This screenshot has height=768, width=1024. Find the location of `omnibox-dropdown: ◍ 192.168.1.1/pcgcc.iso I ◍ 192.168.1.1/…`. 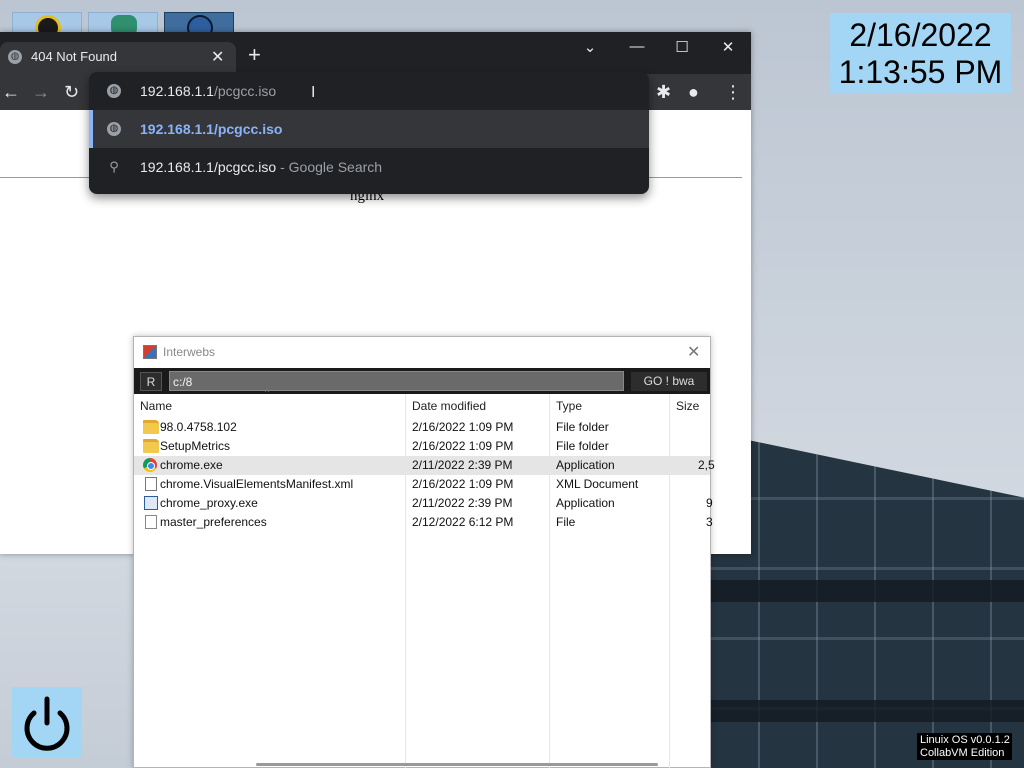

omnibox-dropdown: ◍ 192.168.1.1/pcgcc.iso I ◍ 192.168.1.1/… is located at coordinates (369, 133).